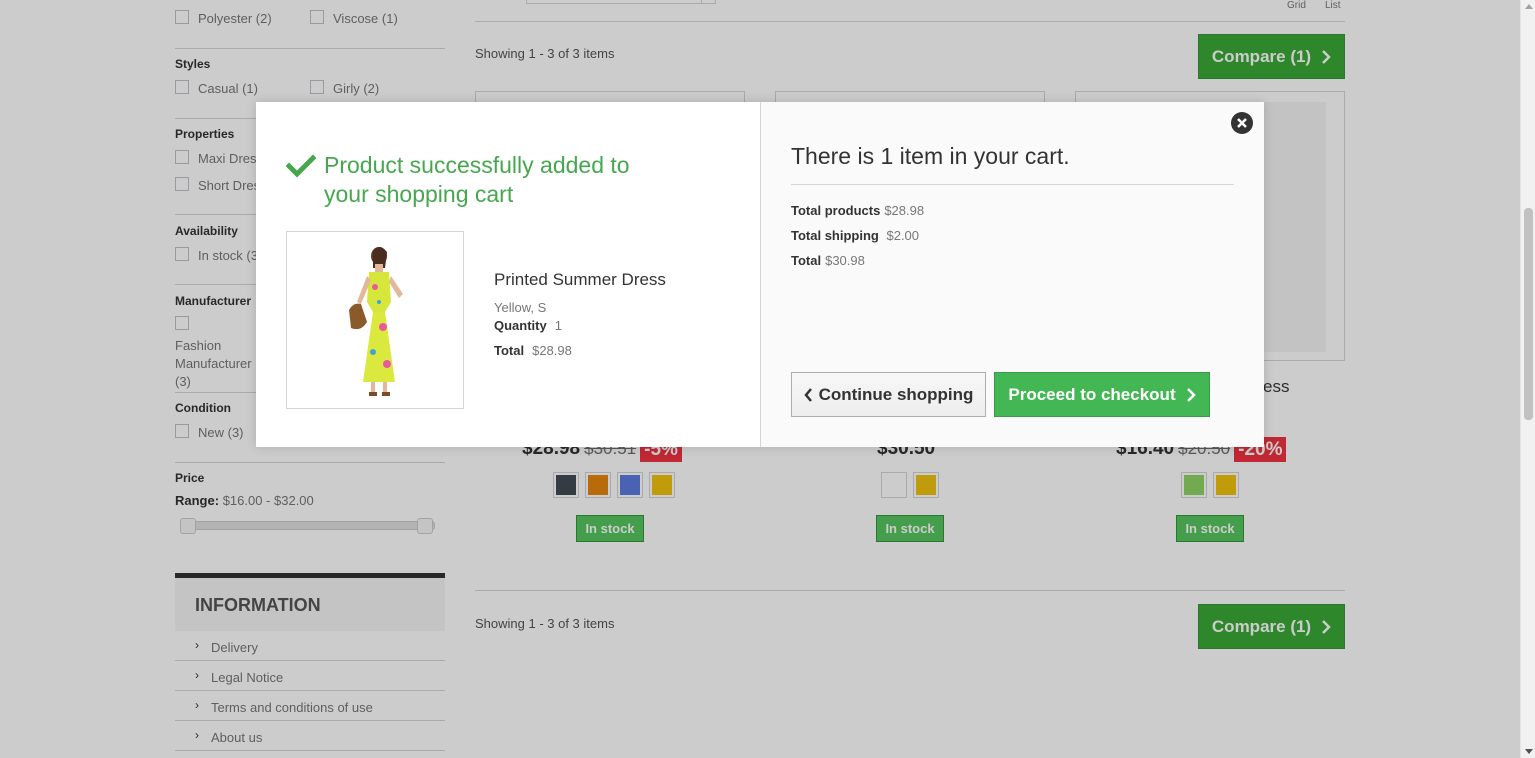 This screenshot has height=758, width=1535. What do you see at coordinates (580, 279) in the screenshot?
I see `product-name: Printed Summer Dress` at bounding box center [580, 279].